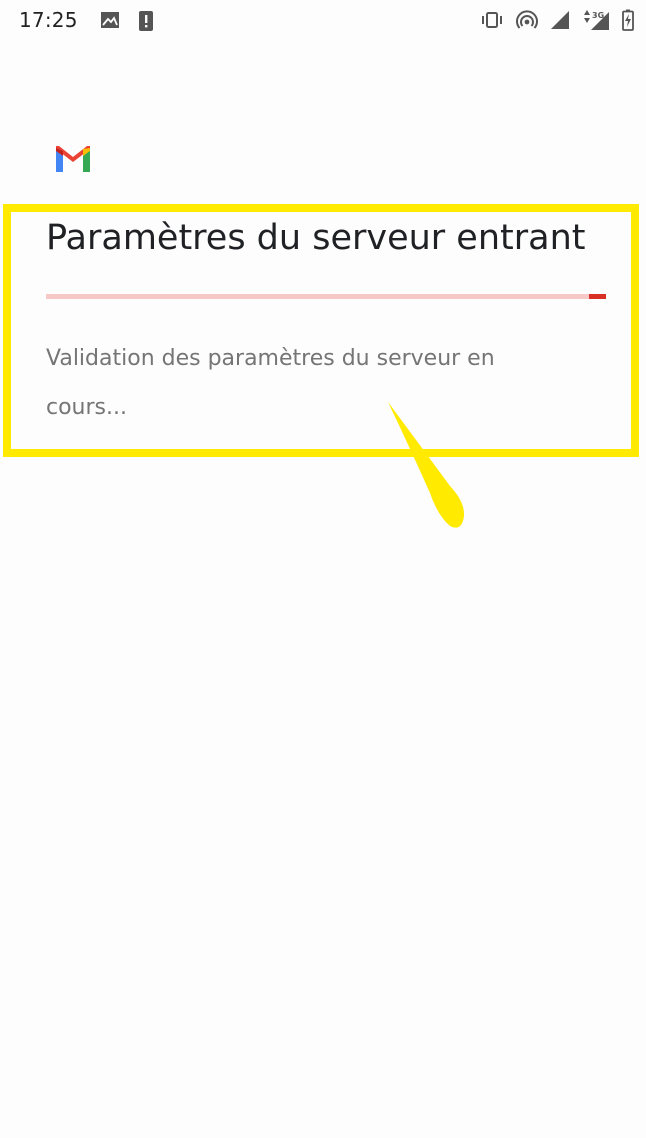  I want to click on page-title: Paramètres du serveur entrant, so click(316, 238).